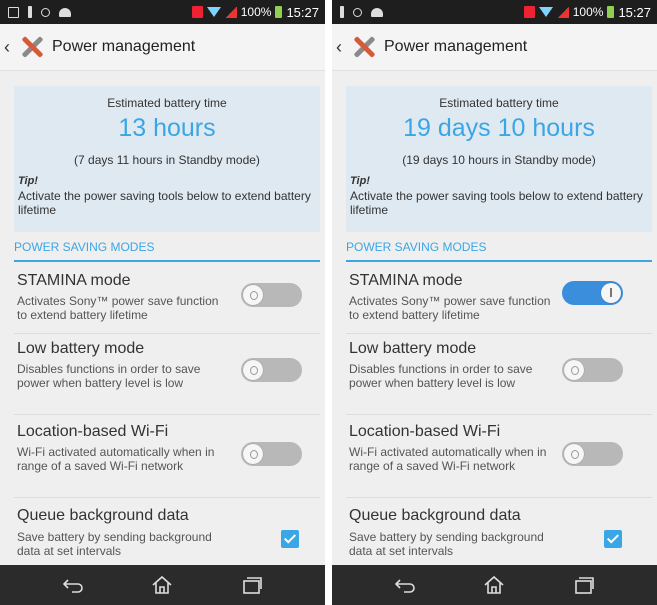 This screenshot has height=605, width=657. What do you see at coordinates (499, 128) in the screenshot?
I see `battery-estimate-value: 19 days 10 hours` at bounding box center [499, 128].